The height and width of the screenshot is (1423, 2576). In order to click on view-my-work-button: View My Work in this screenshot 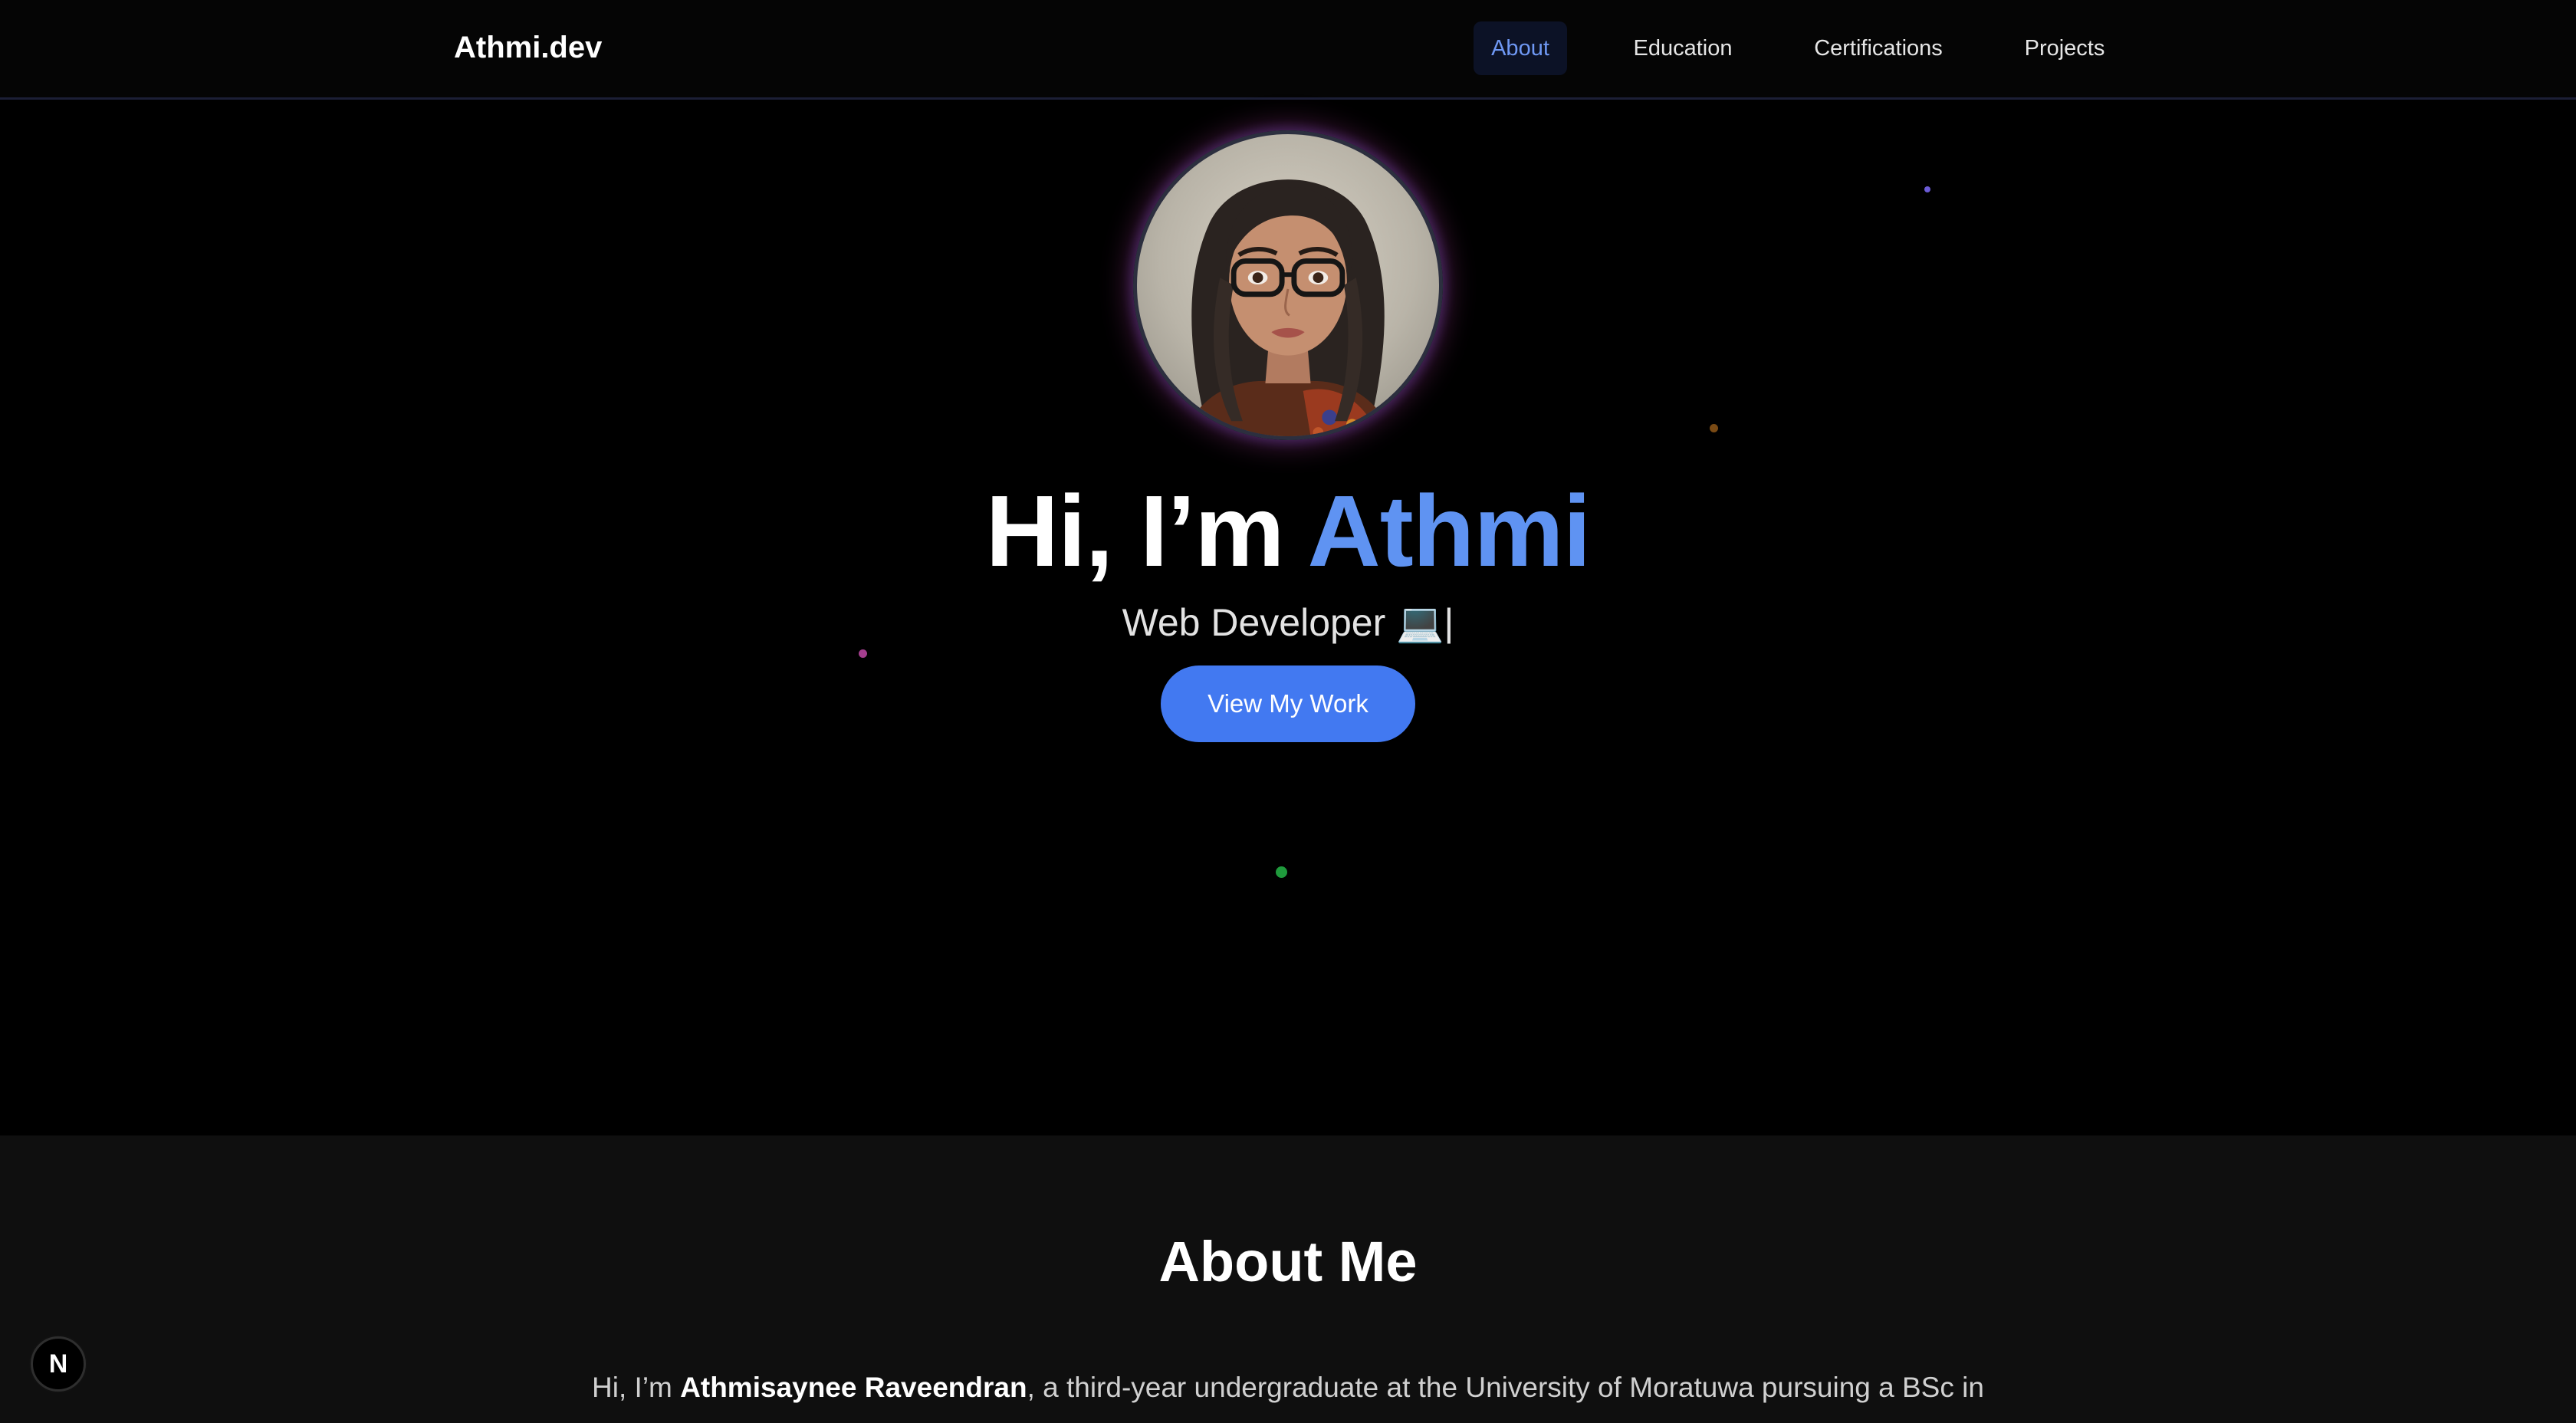, I will do `click(1288, 703)`.